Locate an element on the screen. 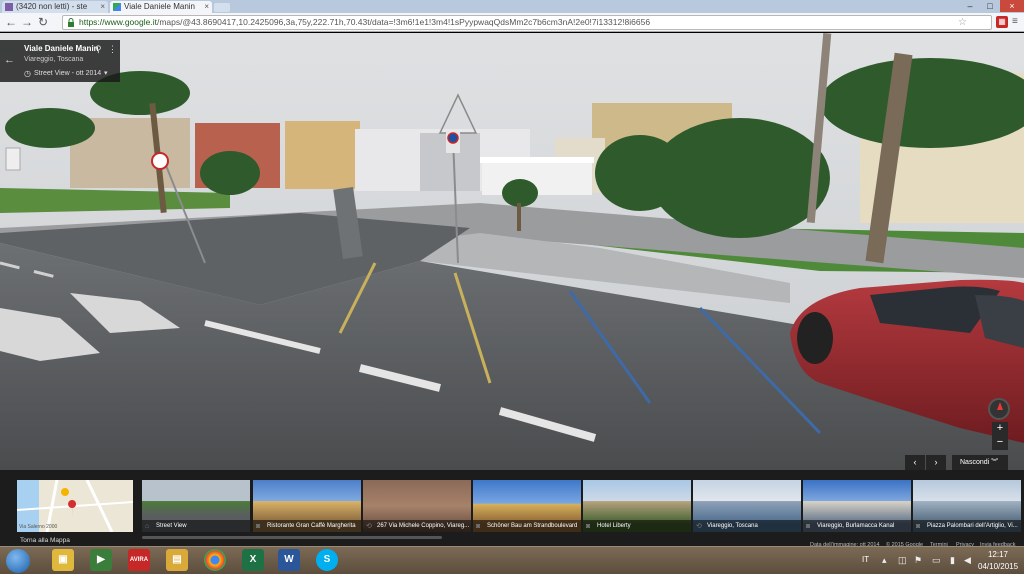 This screenshot has width=1024, height=574. photo-thumb: ⌂ Street View is located at coordinates (196, 506).